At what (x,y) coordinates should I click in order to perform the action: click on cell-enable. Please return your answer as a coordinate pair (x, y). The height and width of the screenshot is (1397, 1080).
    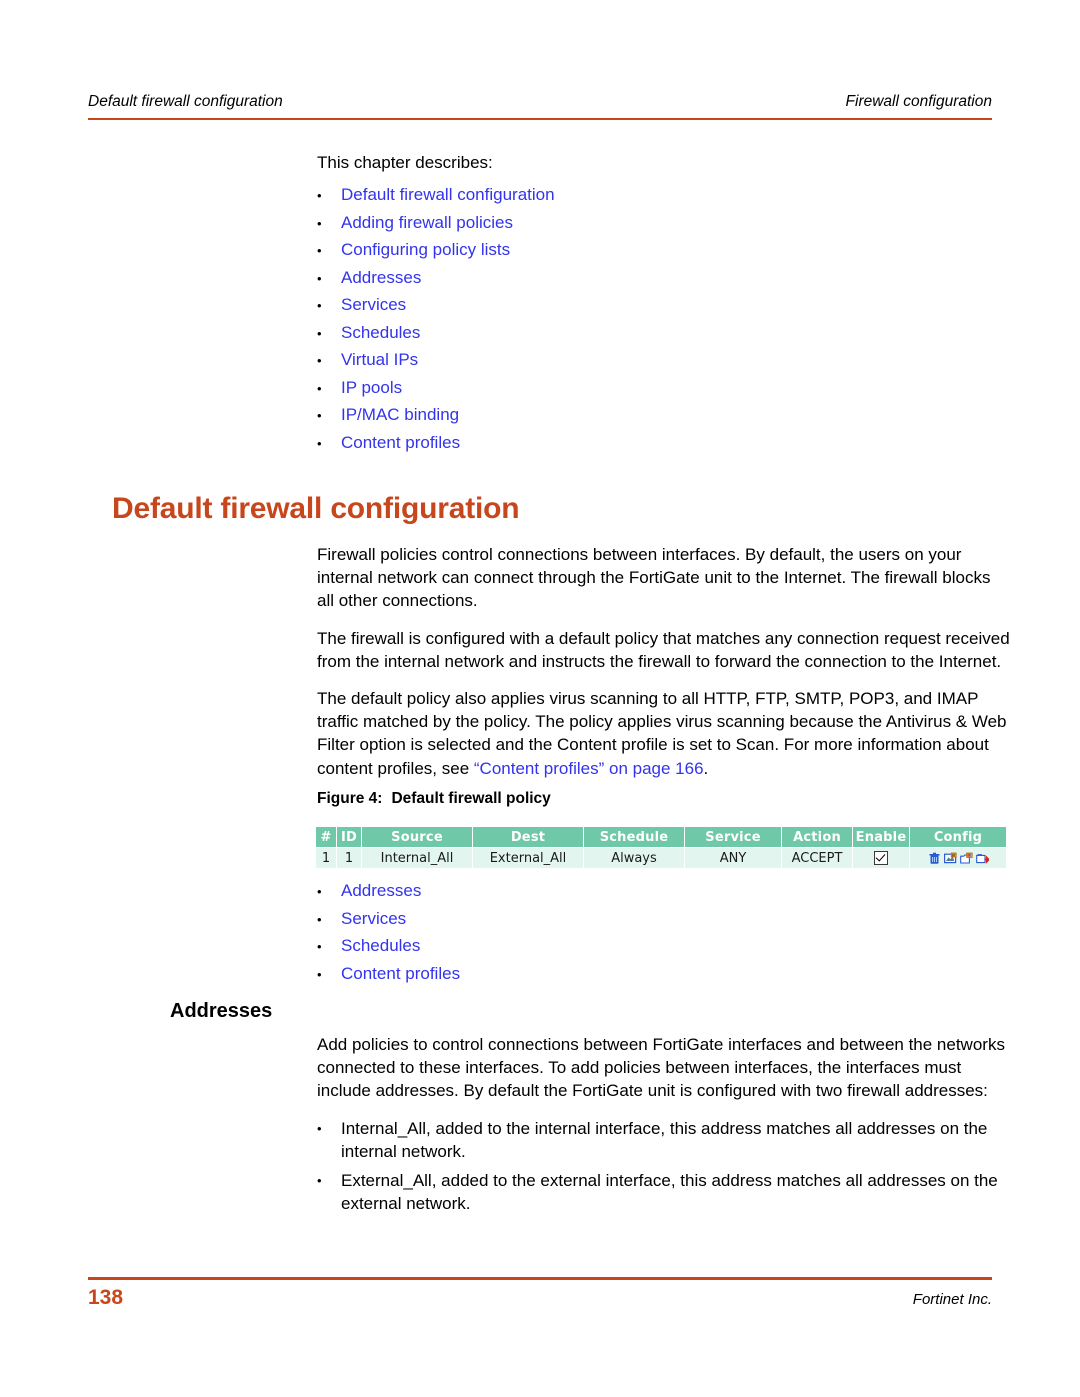
    Looking at the image, I should click on (881, 858).